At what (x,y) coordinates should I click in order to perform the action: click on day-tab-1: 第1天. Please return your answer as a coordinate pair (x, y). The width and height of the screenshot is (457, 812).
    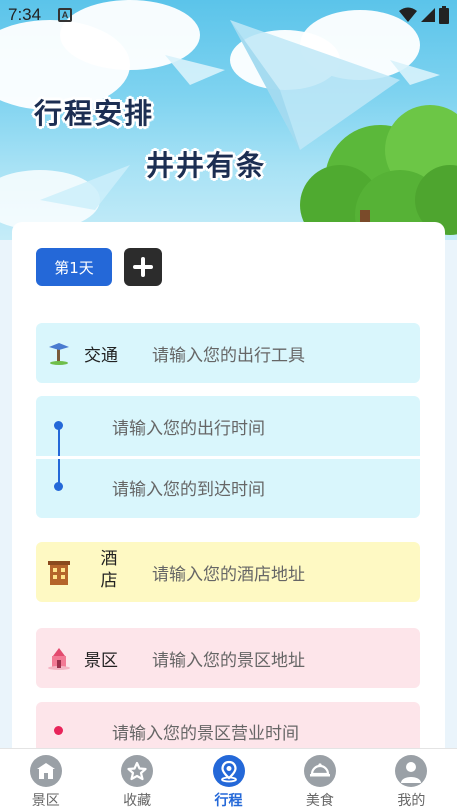
    Looking at the image, I should click on (74, 267).